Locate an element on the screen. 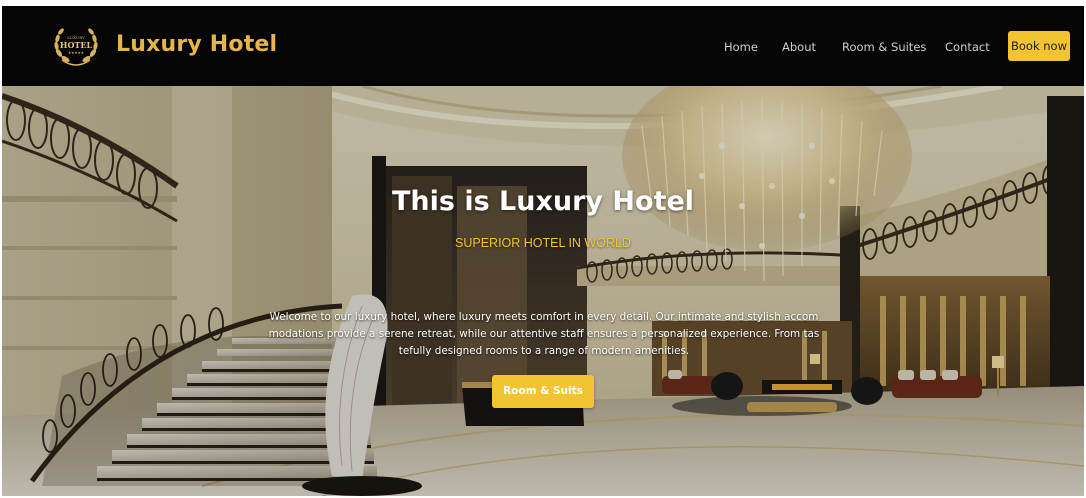  hero-title: This is Luxury Hotel is located at coordinates (543, 201).